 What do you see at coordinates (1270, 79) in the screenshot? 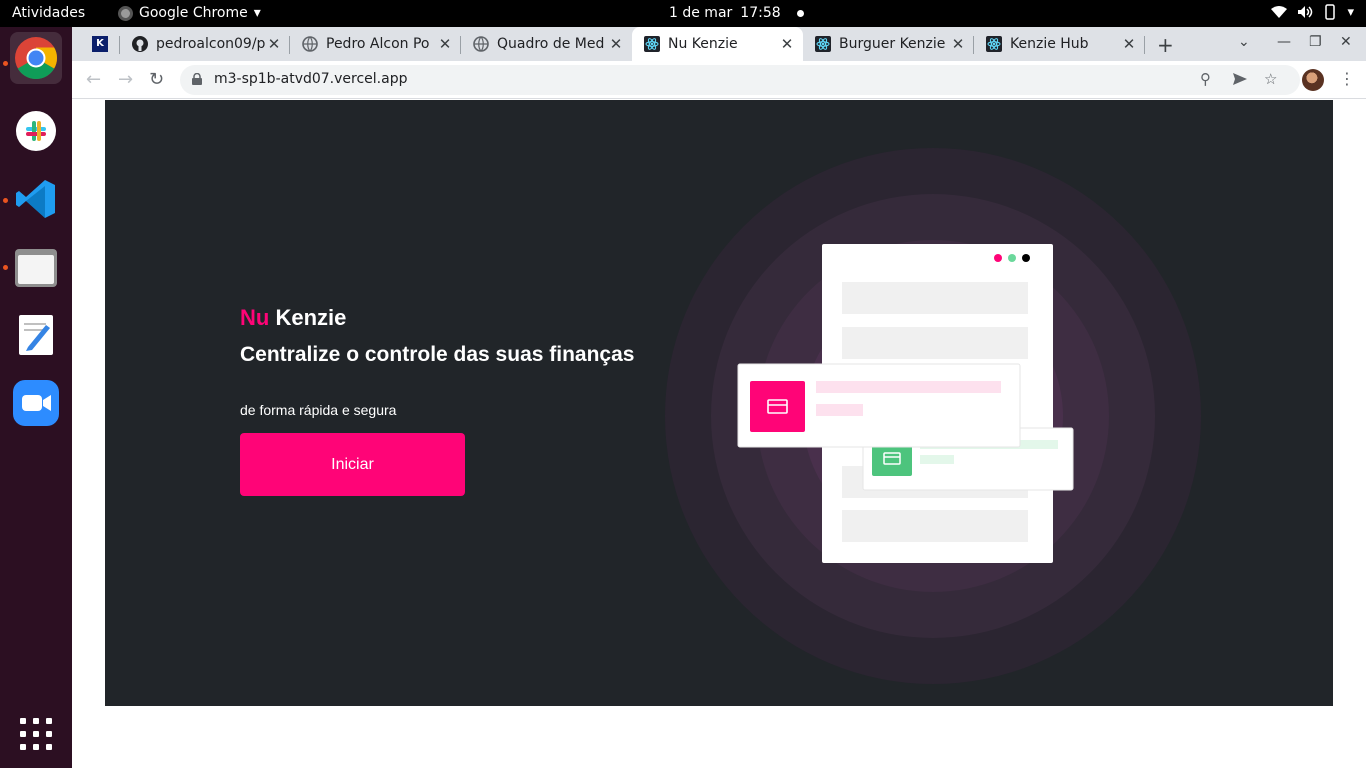
I see `bookmark-star-icon: ☆` at bounding box center [1270, 79].